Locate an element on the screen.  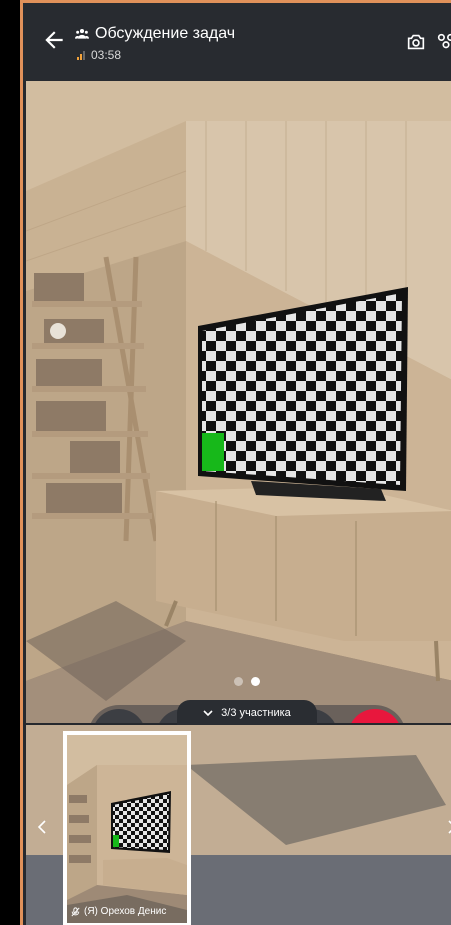
participant-name: (Я) Орехов Денис is located at coordinates (125, 911).